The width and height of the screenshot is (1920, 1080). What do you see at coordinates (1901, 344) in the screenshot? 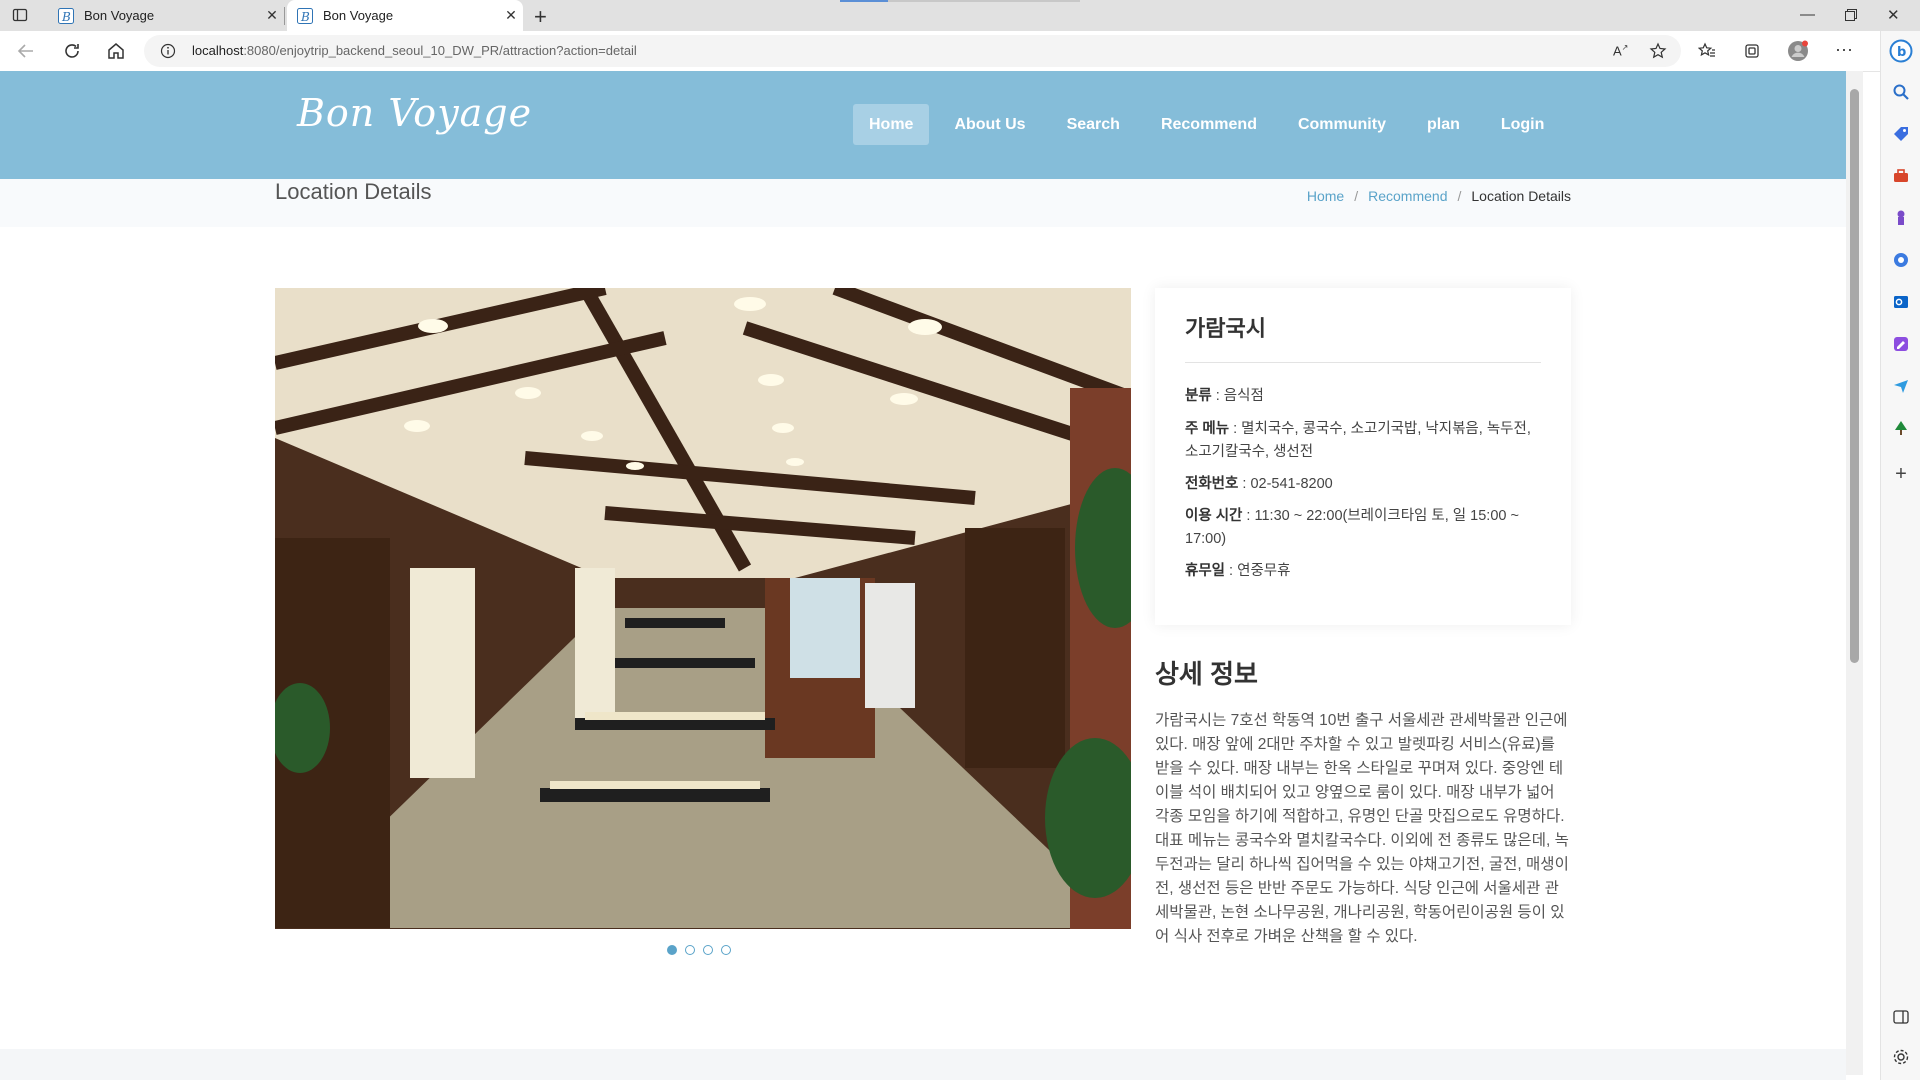
I see `designer-icon` at bounding box center [1901, 344].